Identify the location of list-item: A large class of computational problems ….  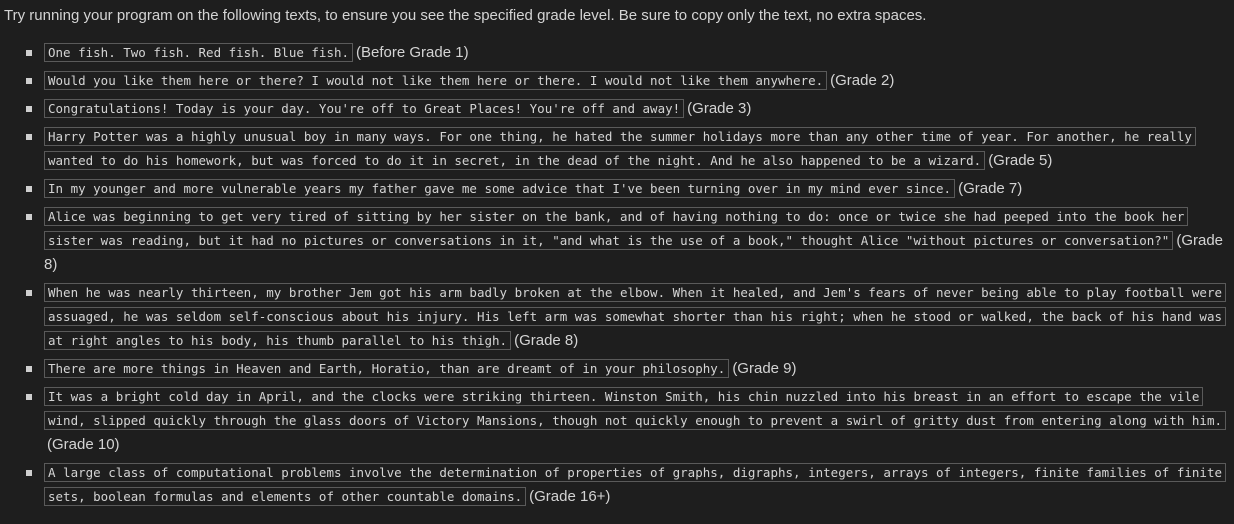
(617, 485).